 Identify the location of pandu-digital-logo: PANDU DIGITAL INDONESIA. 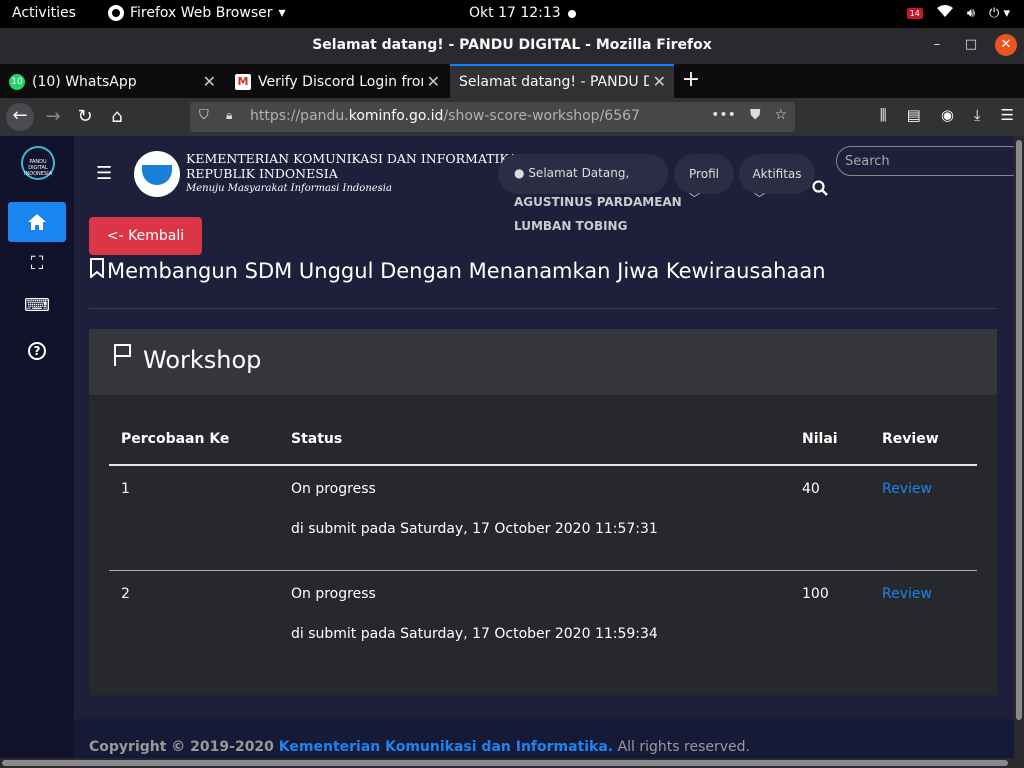
(38, 163).